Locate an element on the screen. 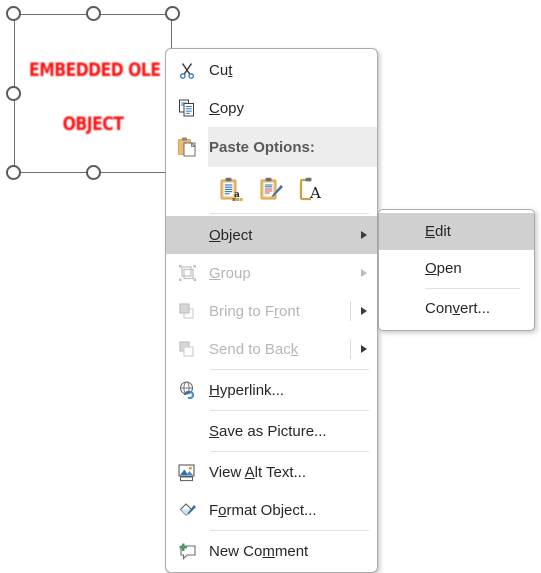  menu-item-new-comment: New Comment is located at coordinates (271, 551).